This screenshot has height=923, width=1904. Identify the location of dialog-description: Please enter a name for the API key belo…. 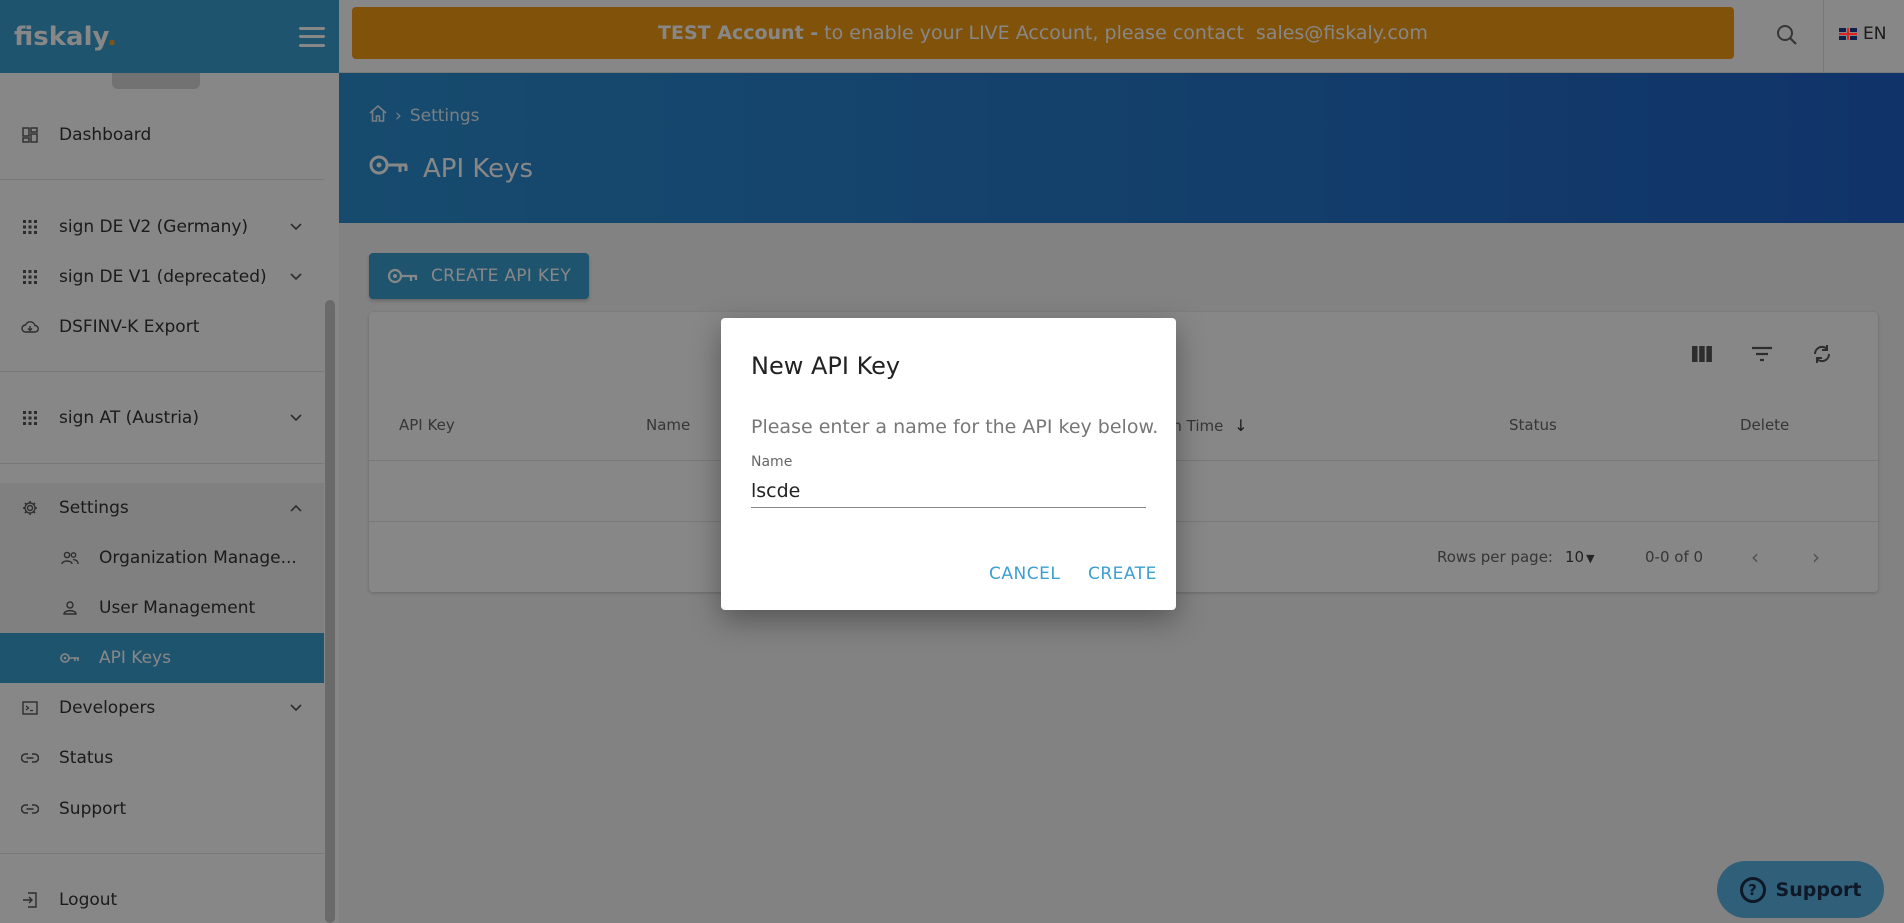
(955, 427).